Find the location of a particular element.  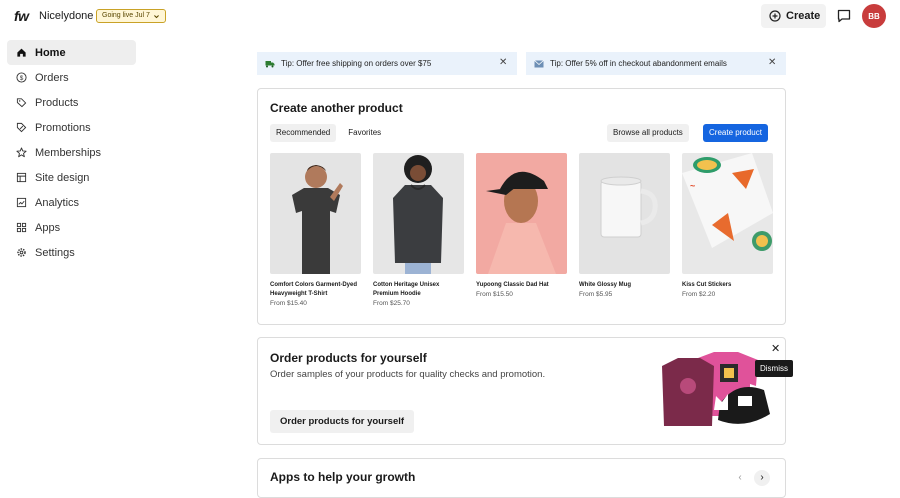

product-price: From $2.20 is located at coordinates (699, 294).